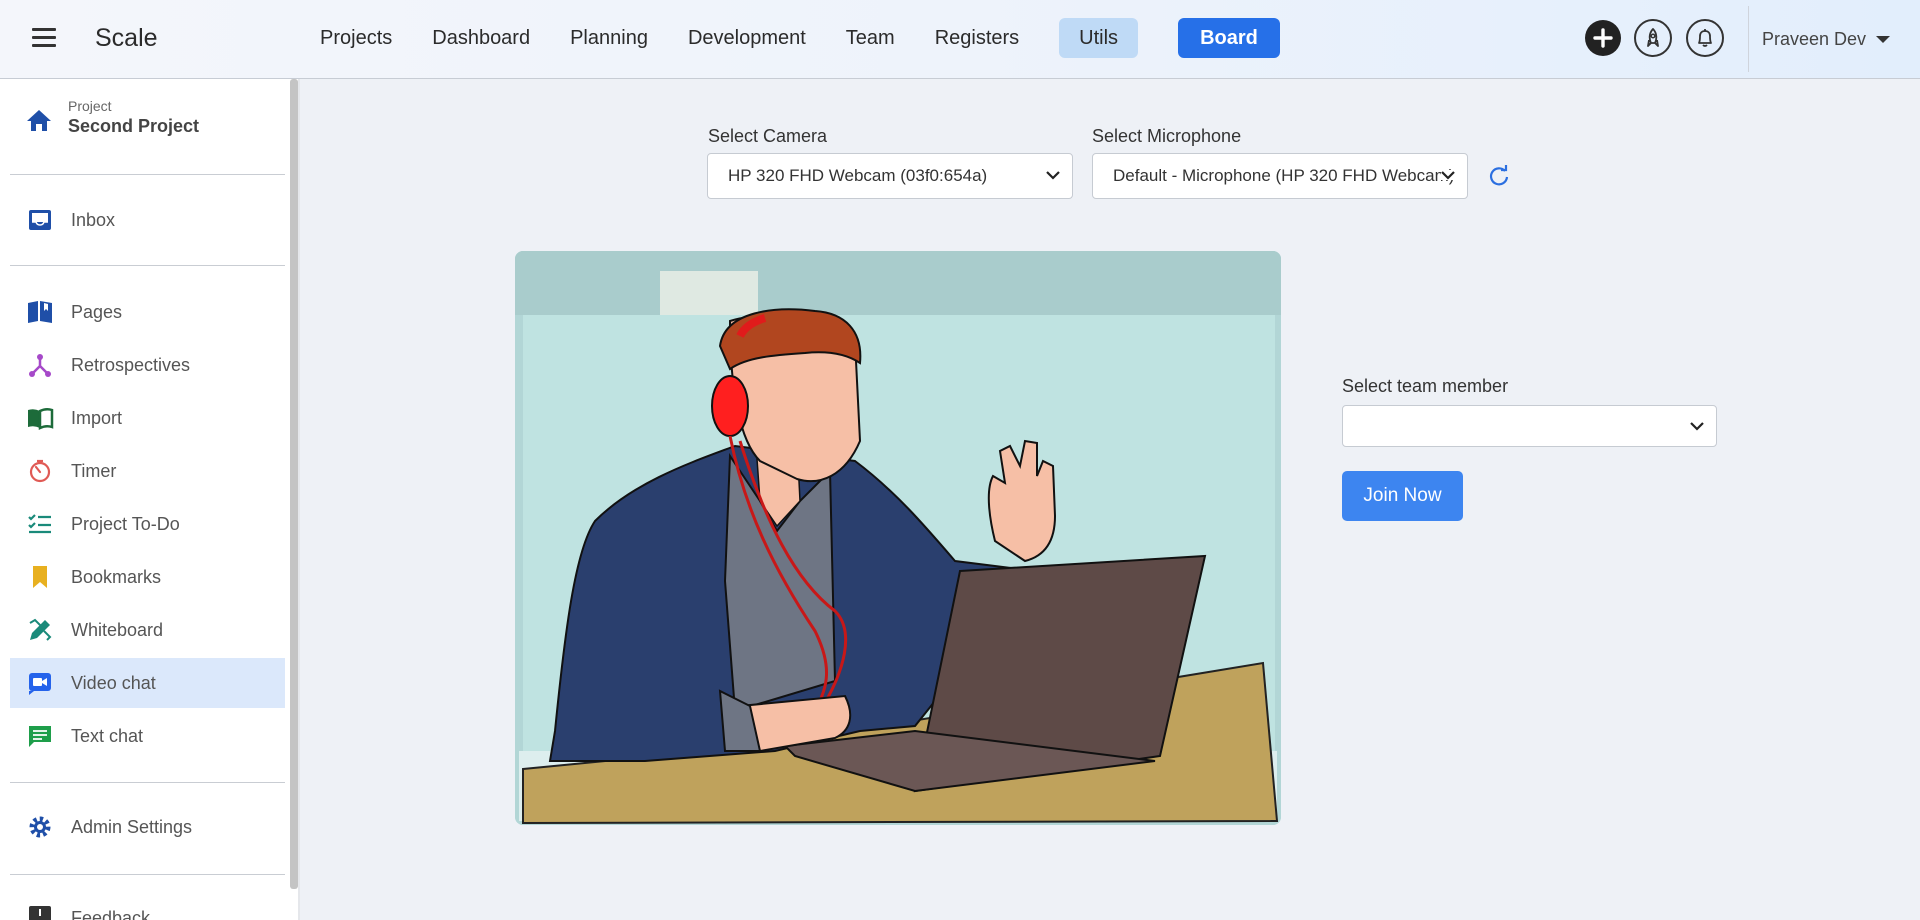  Describe the element at coordinates (356, 38) in the screenshot. I see `nav-projects: Projects` at that location.